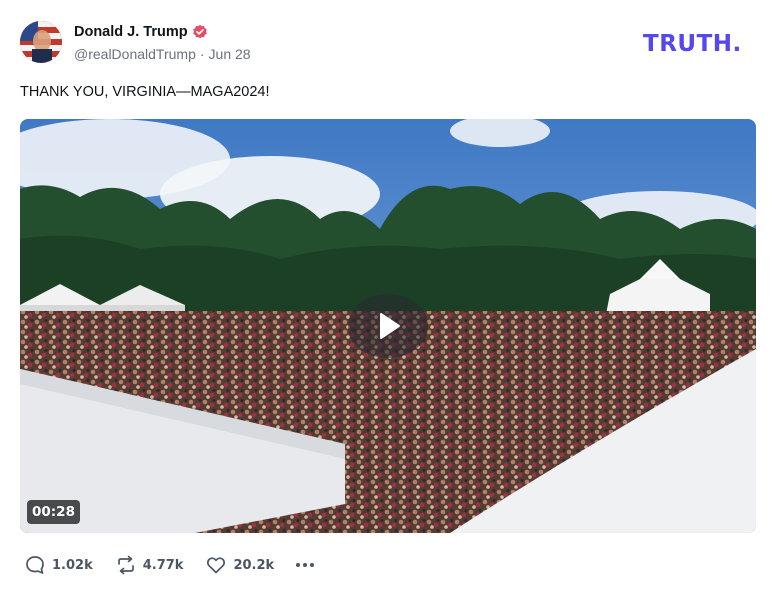 This screenshot has width=777, height=595. What do you see at coordinates (254, 565) in the screenshot?
I see `like-count: 20.2k` at bounding box center [254, 565].